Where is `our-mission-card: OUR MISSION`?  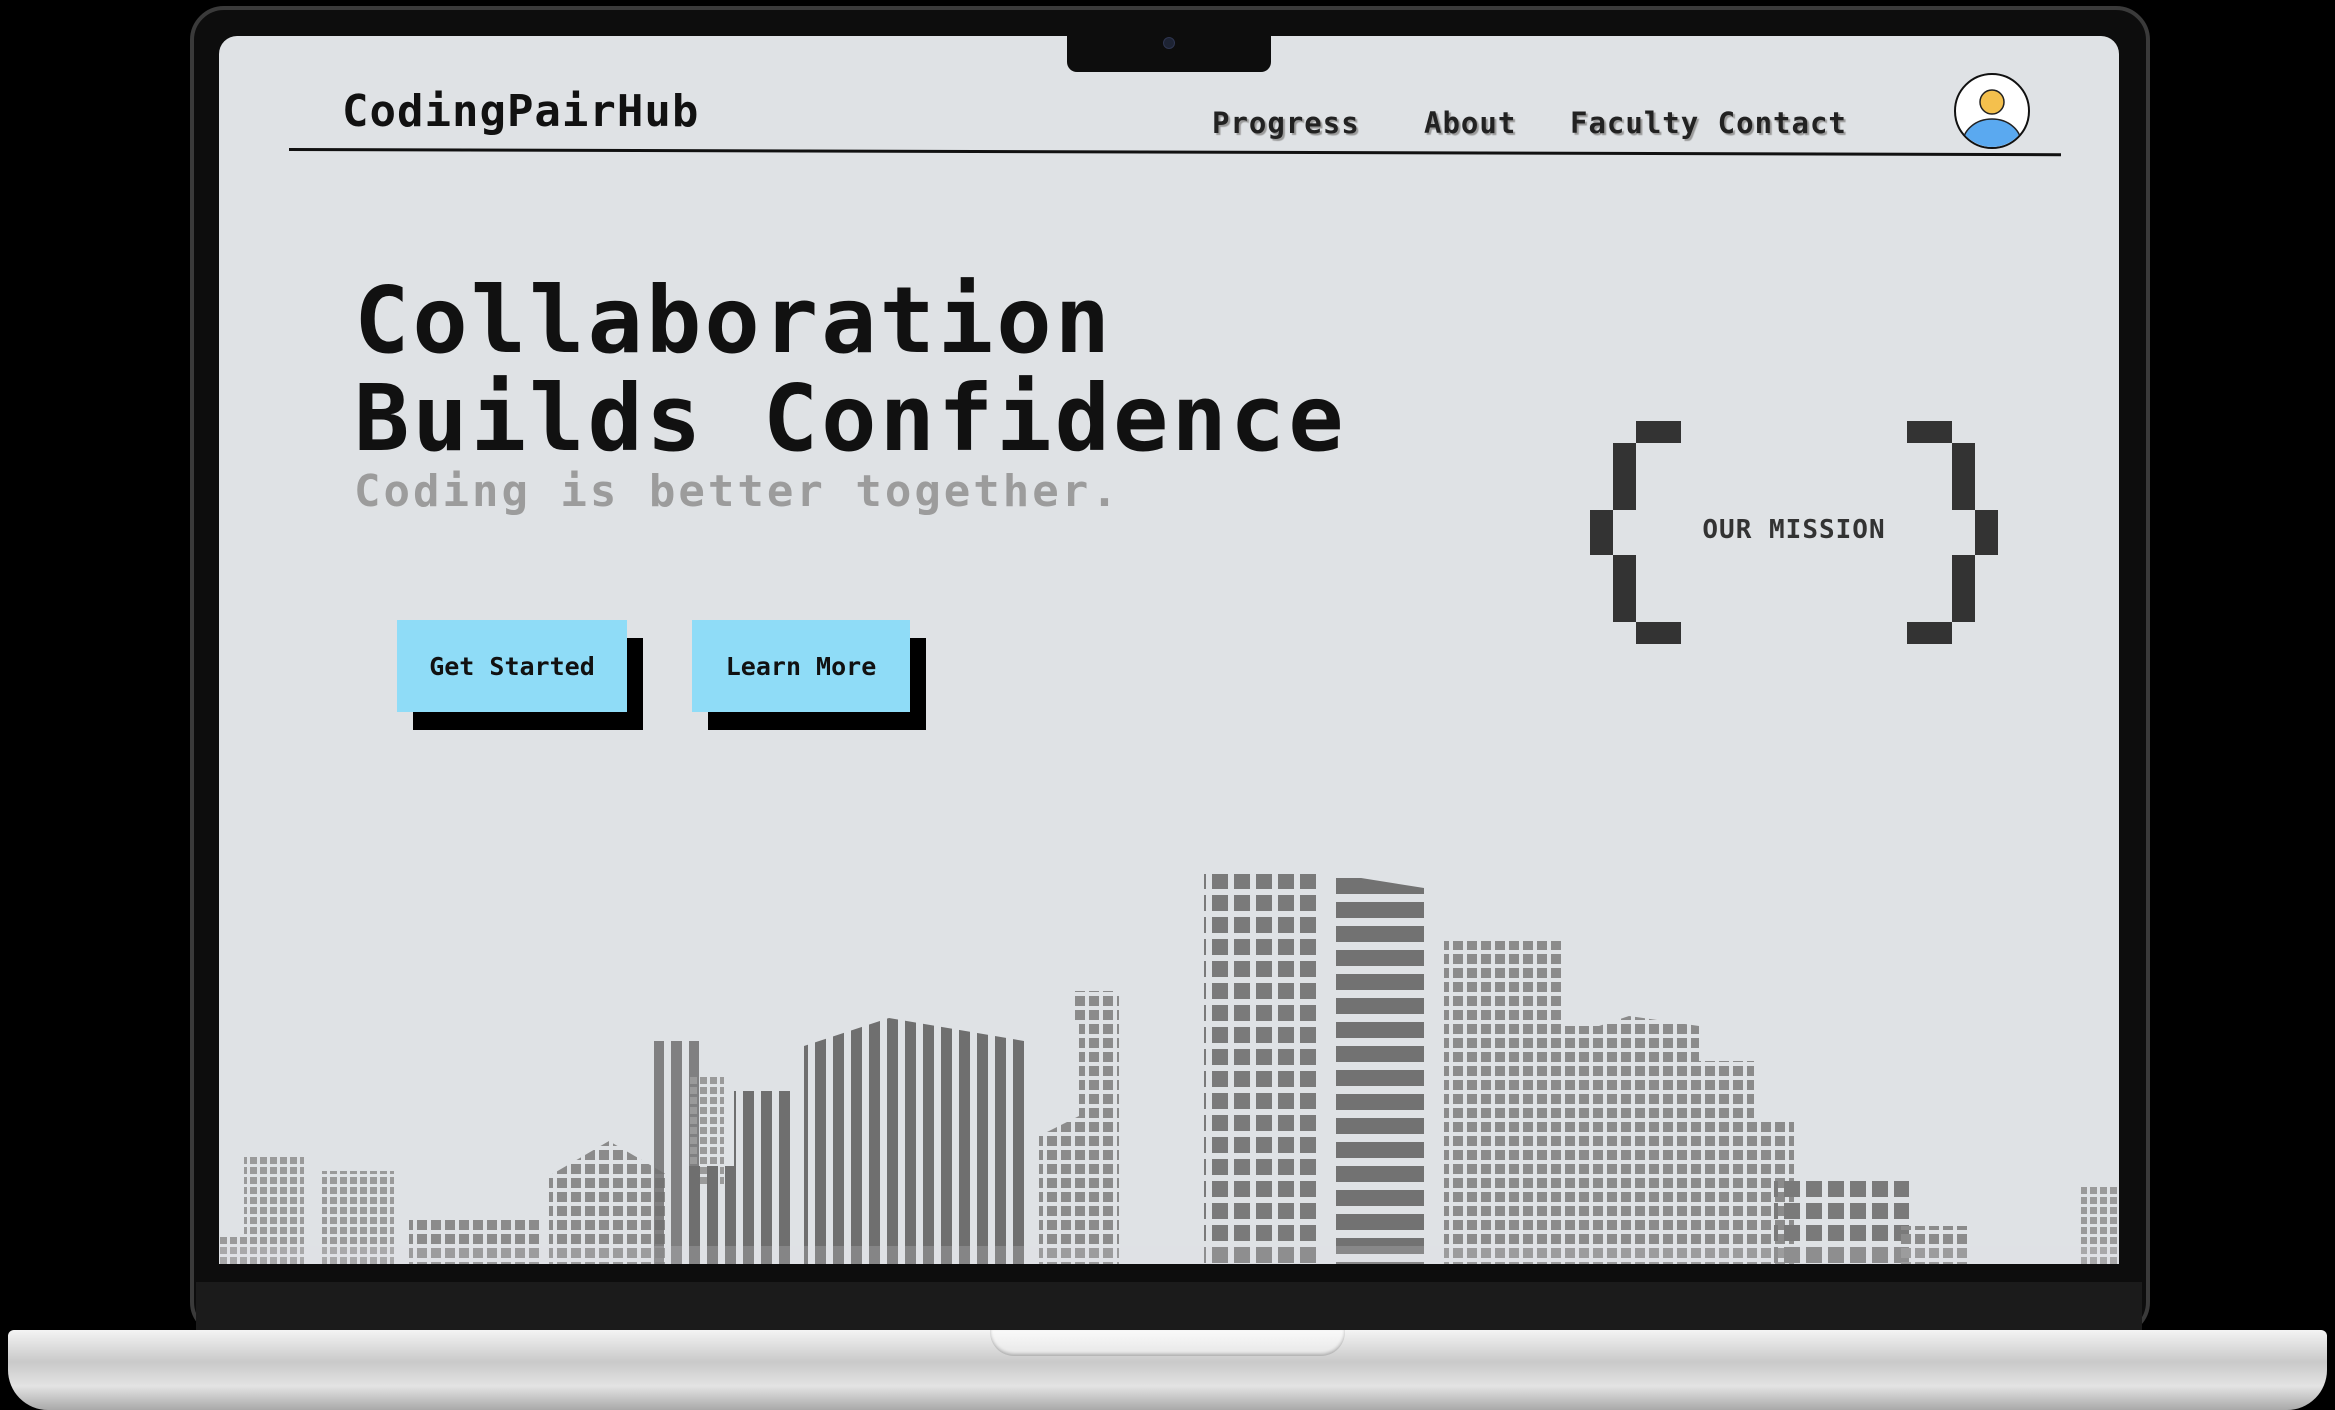
our-mission-card: OUR MISSION is located at coordinates (1794, 536).